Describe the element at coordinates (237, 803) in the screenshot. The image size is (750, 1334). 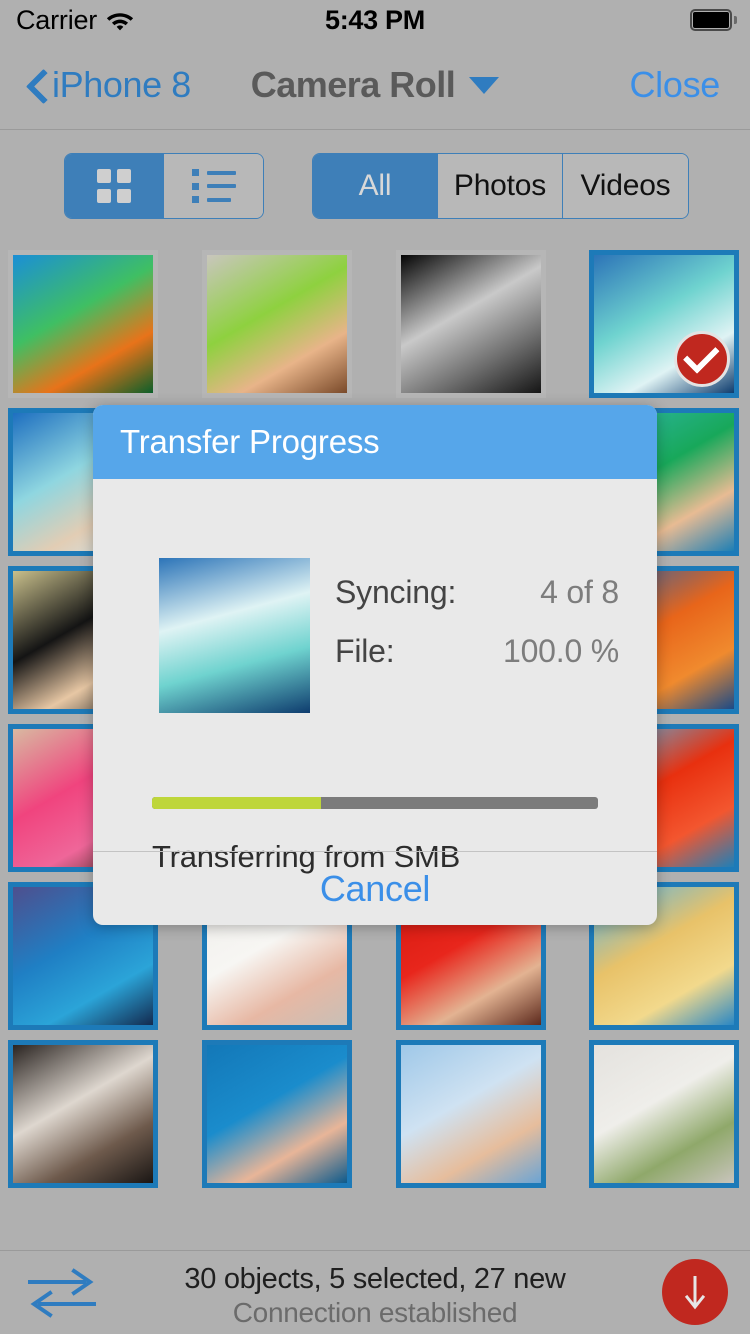
I see `progress-bar-fill` at that location.